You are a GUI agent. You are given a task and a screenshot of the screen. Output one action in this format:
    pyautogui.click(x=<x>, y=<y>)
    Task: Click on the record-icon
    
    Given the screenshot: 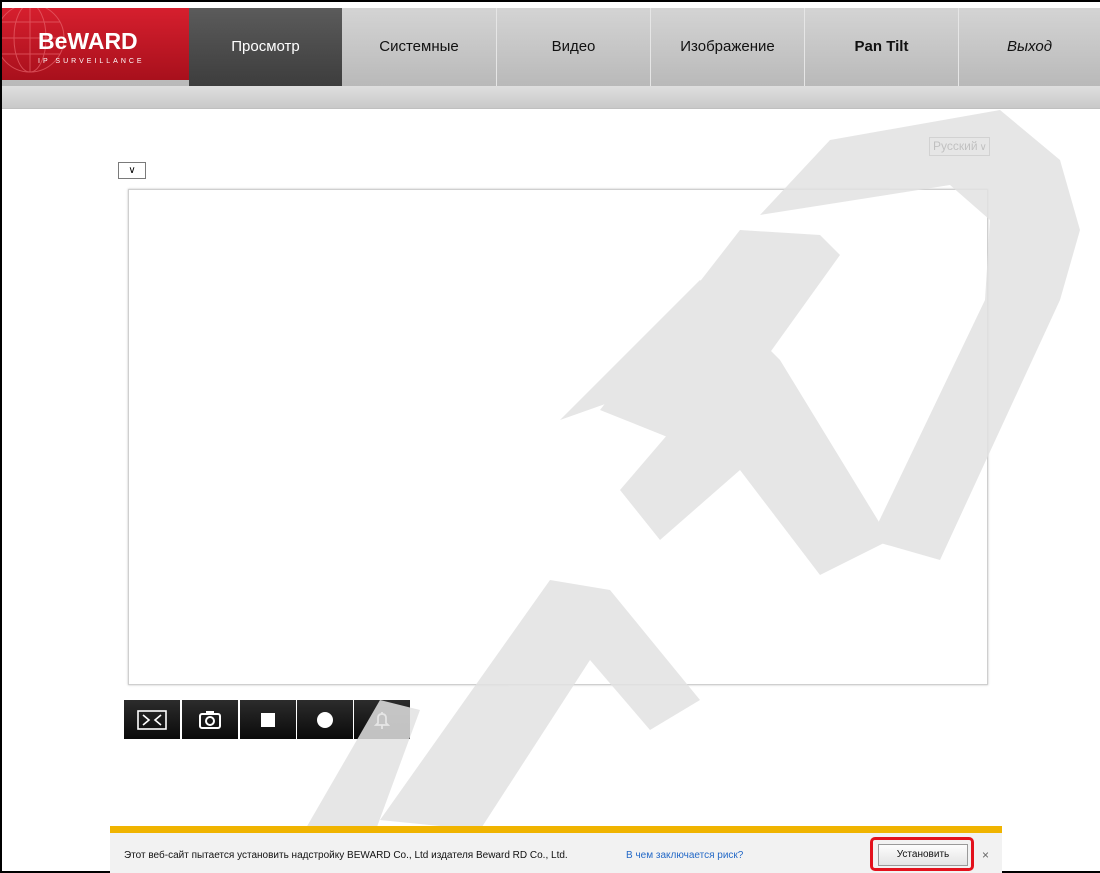 What is the action you would take?
    pyautogui.click(x=325, y=719)
    